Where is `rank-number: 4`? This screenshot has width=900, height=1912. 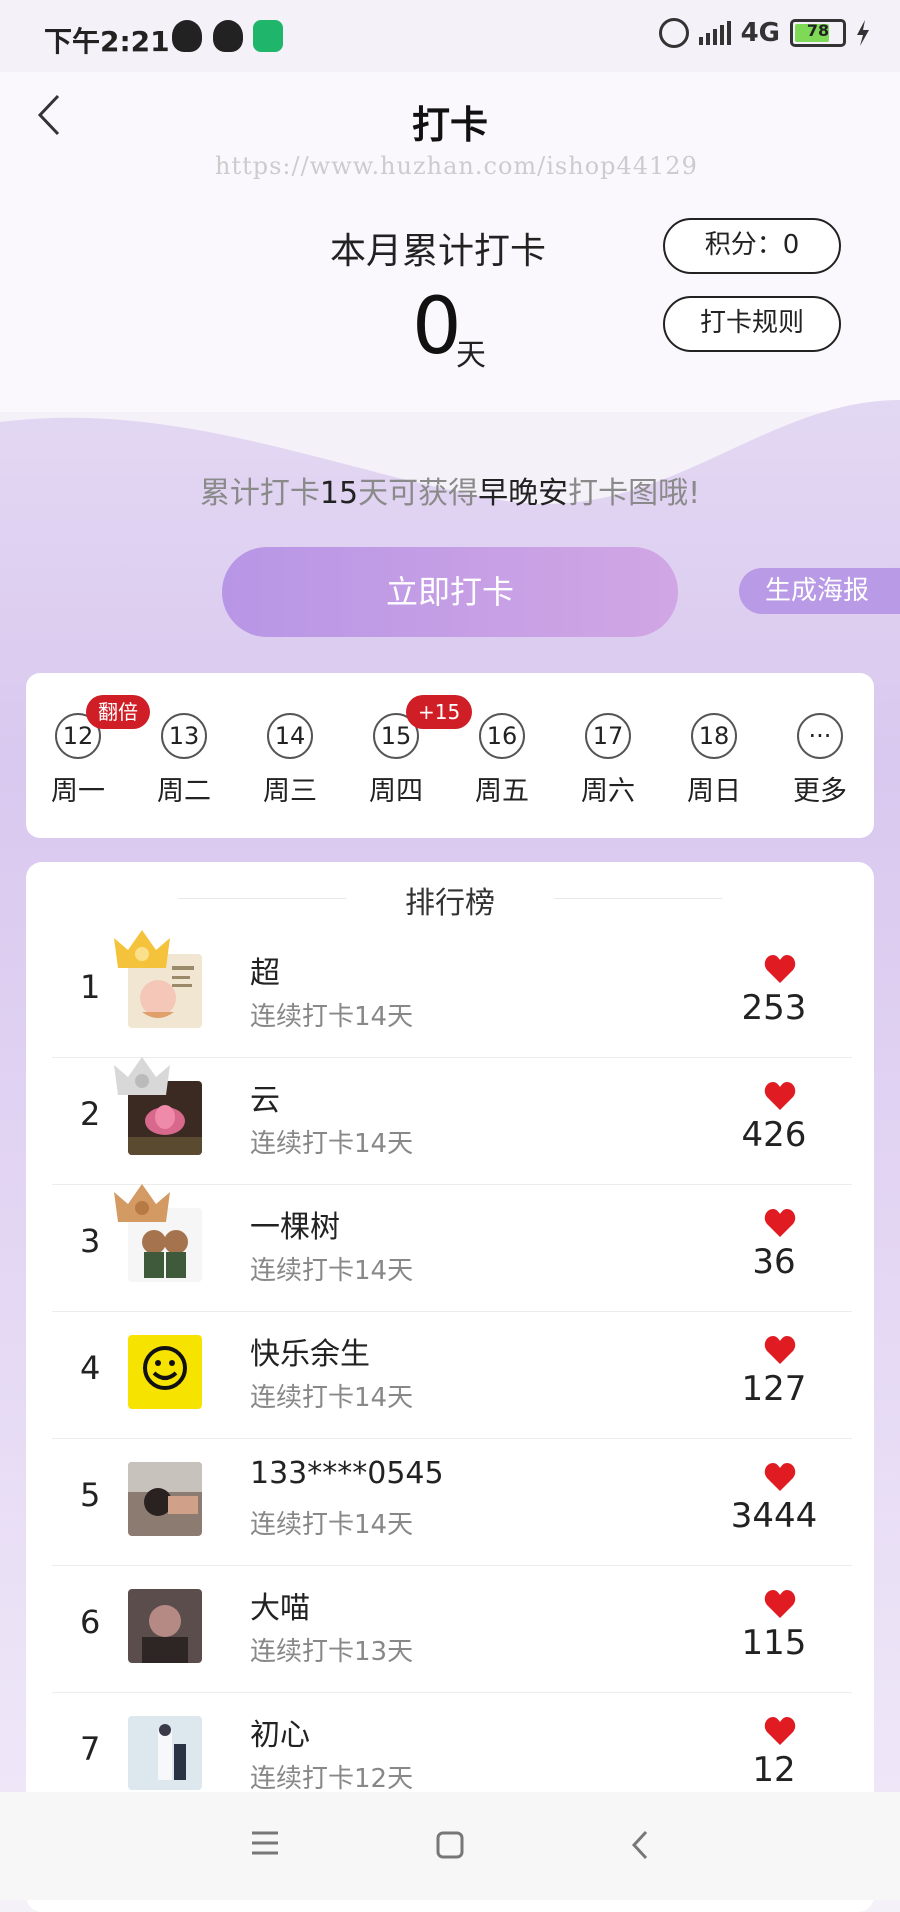
rank-number: 4 is located at coordinates (90, 1368).